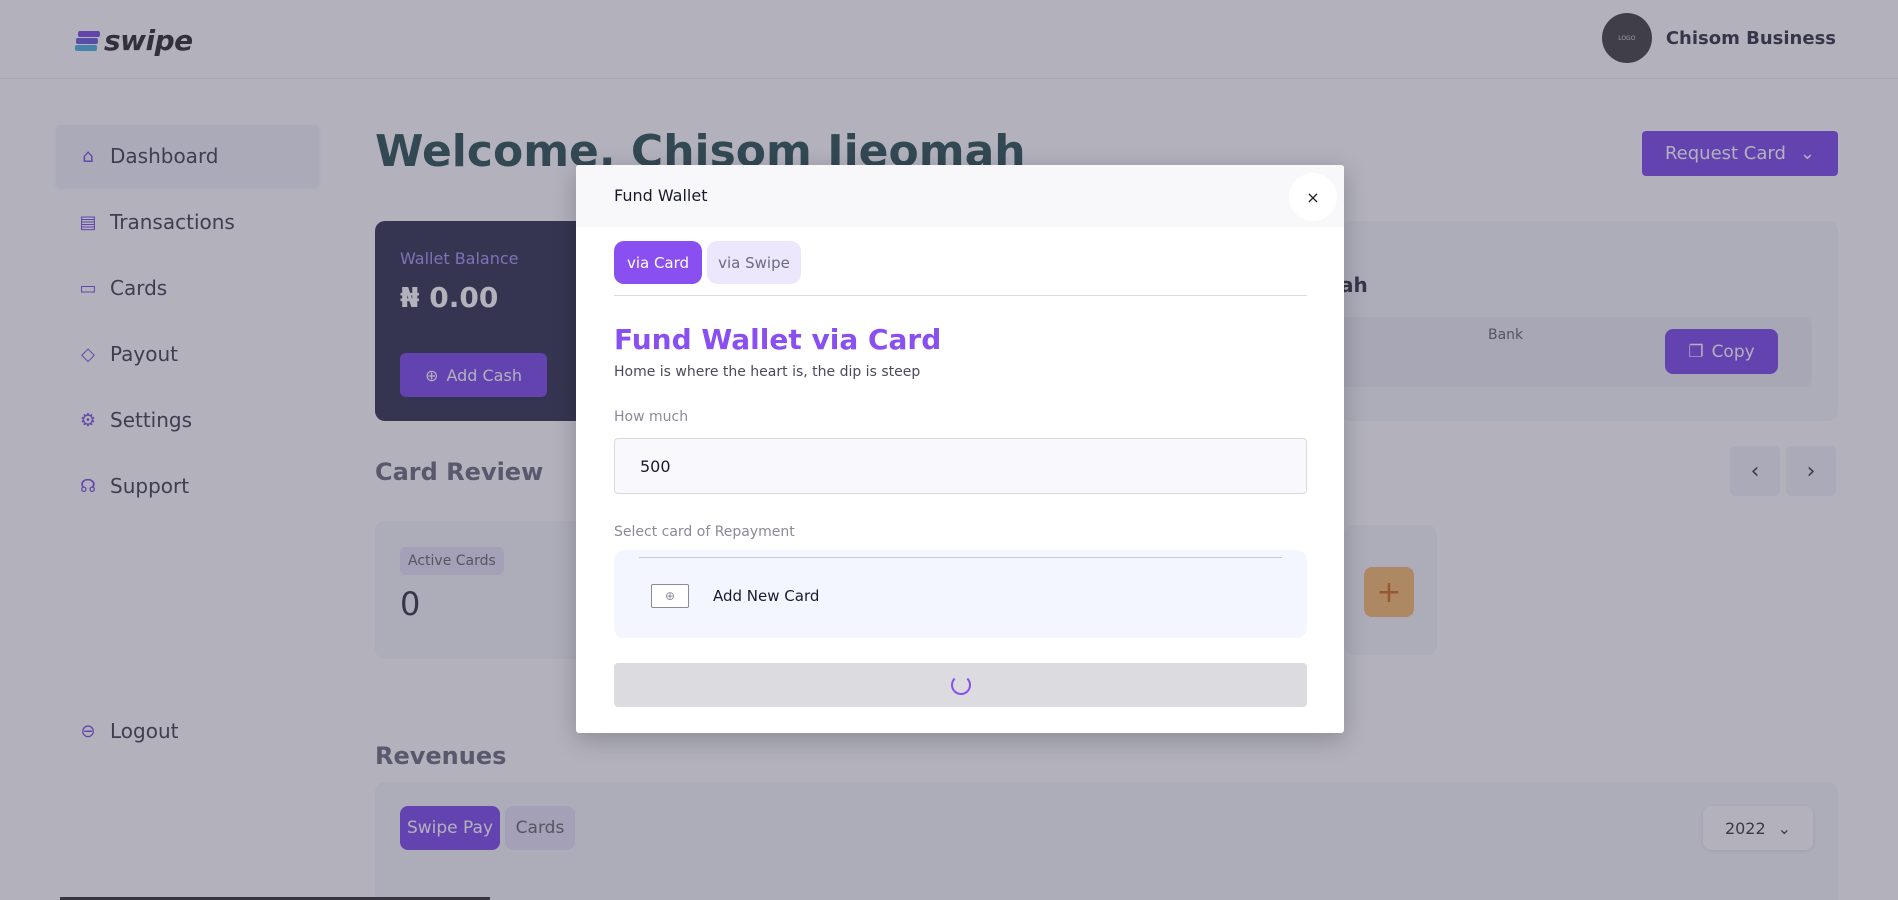 The image size is (1898, 900). I want to click on submit-button, so click(960, 685).